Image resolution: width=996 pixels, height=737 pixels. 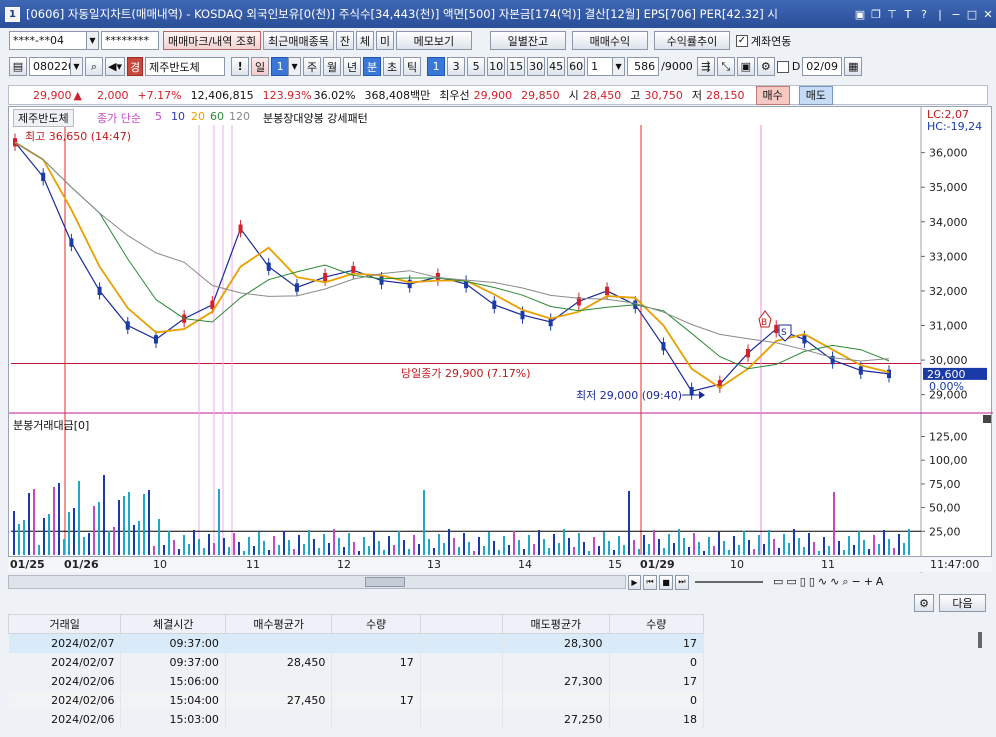 I want to click on interval-dropdown-icon: ▼, so click(x=619, y=66).